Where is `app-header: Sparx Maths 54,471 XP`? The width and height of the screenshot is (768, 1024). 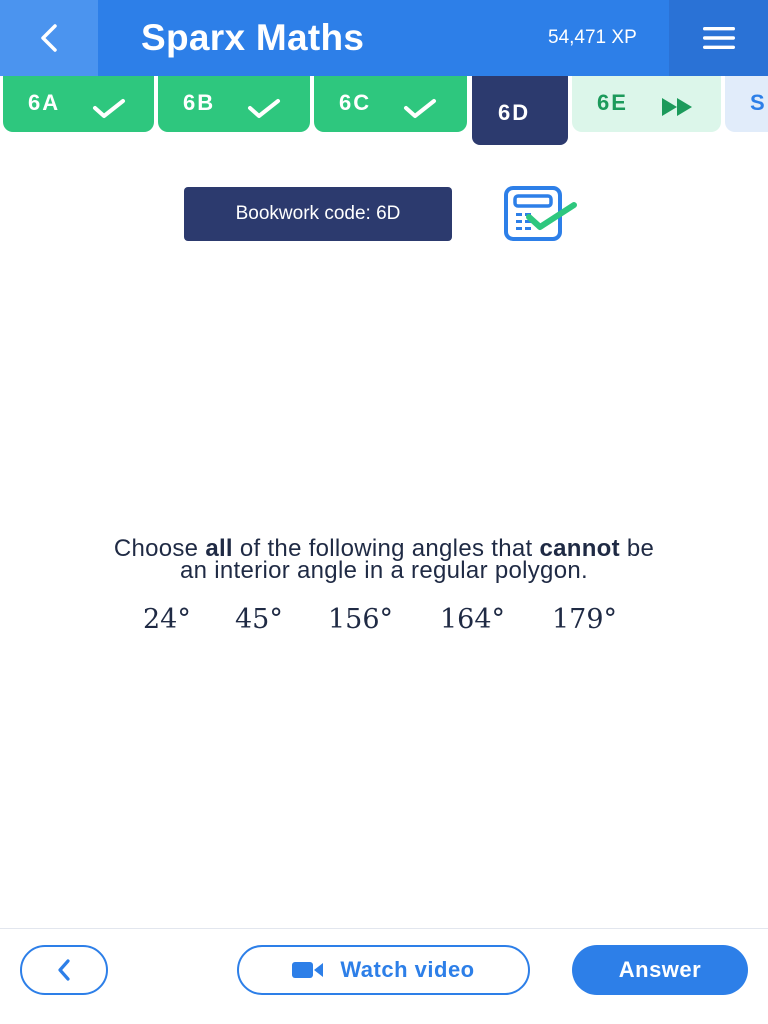 app-header: Sparx Maths 54,471 XP is located at coordinates (384, 38).